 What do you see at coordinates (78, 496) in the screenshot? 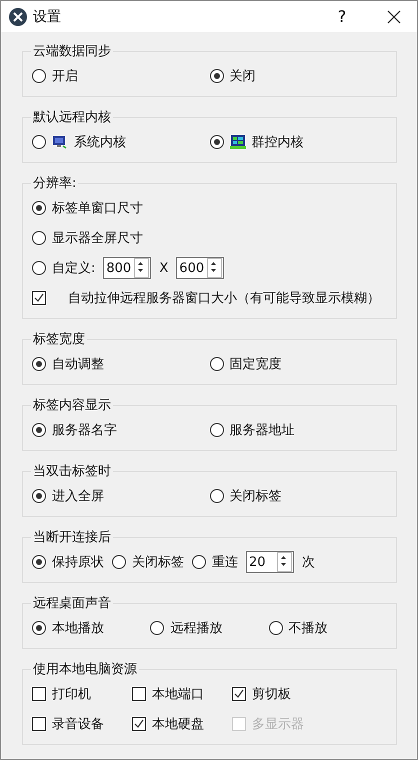
I see `radio-label: 进入全屏` at bounding box center [78, 496].